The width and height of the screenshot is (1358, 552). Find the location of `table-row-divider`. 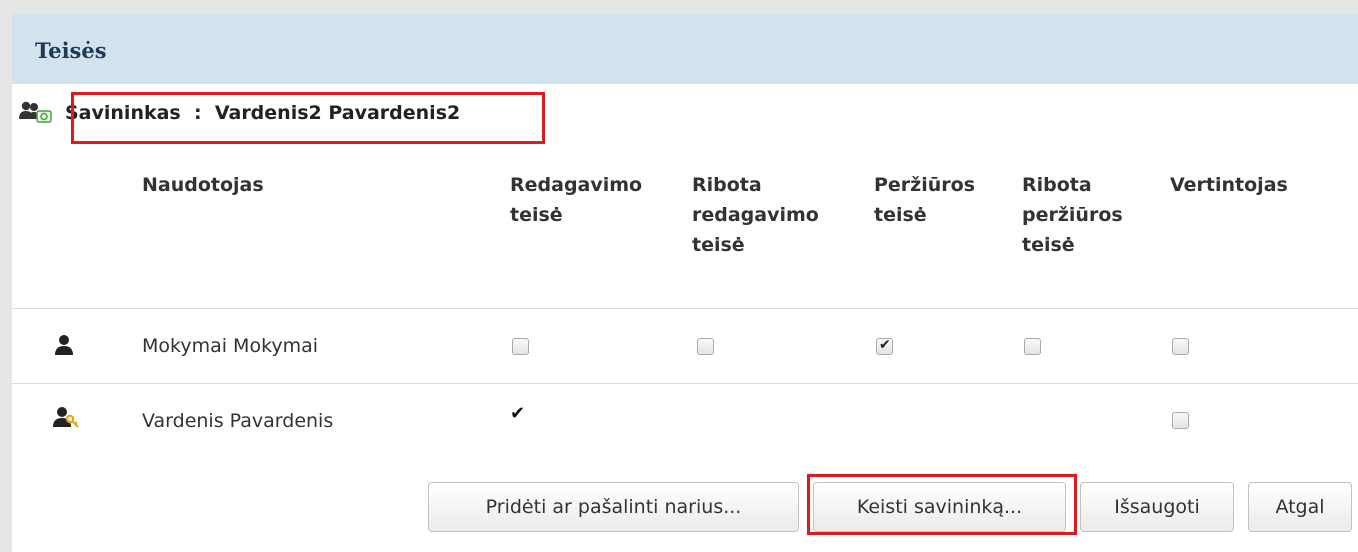

table-row-divider is located at coordinates (685, 383).